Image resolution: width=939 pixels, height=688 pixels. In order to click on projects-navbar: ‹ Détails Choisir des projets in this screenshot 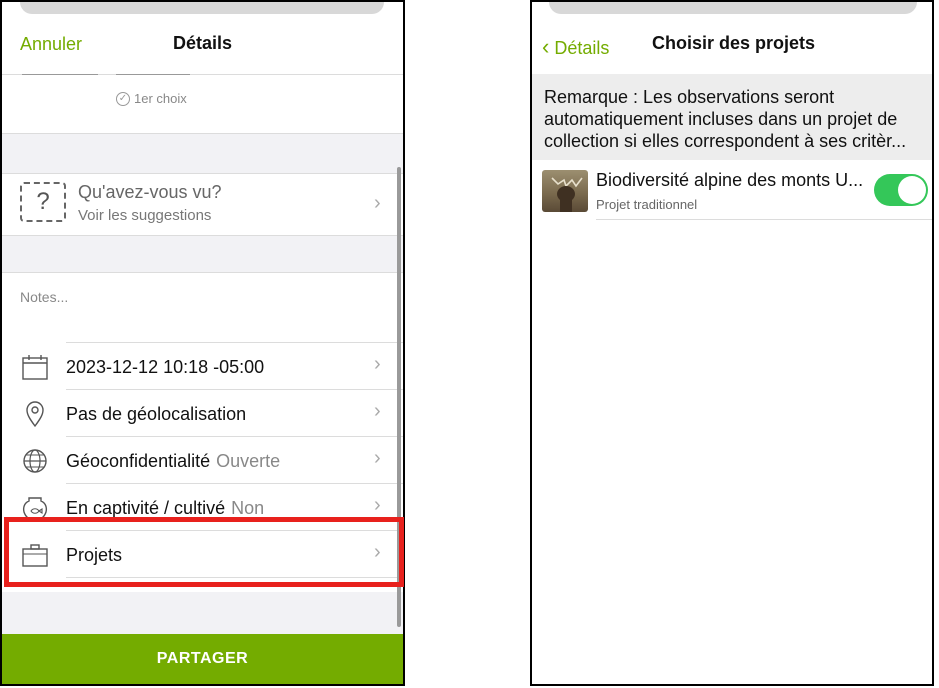, I will do `click(732, 44)`.